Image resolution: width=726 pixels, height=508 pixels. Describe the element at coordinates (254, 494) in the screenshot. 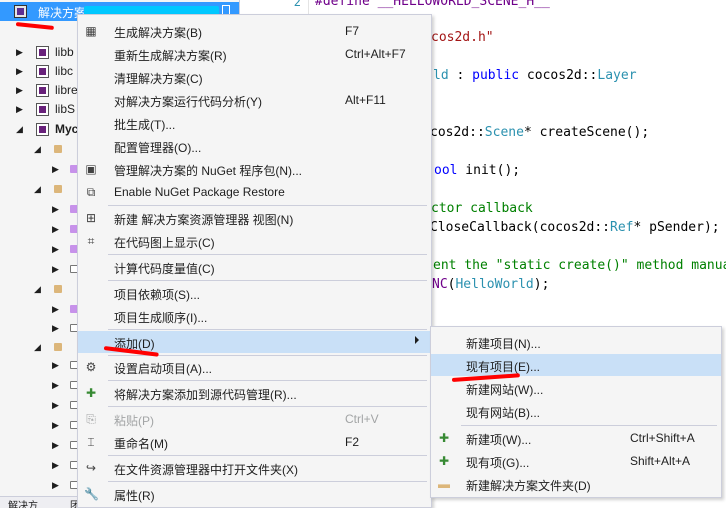

I see `menu-item-properties: 🔧 属性(R)` at that location.